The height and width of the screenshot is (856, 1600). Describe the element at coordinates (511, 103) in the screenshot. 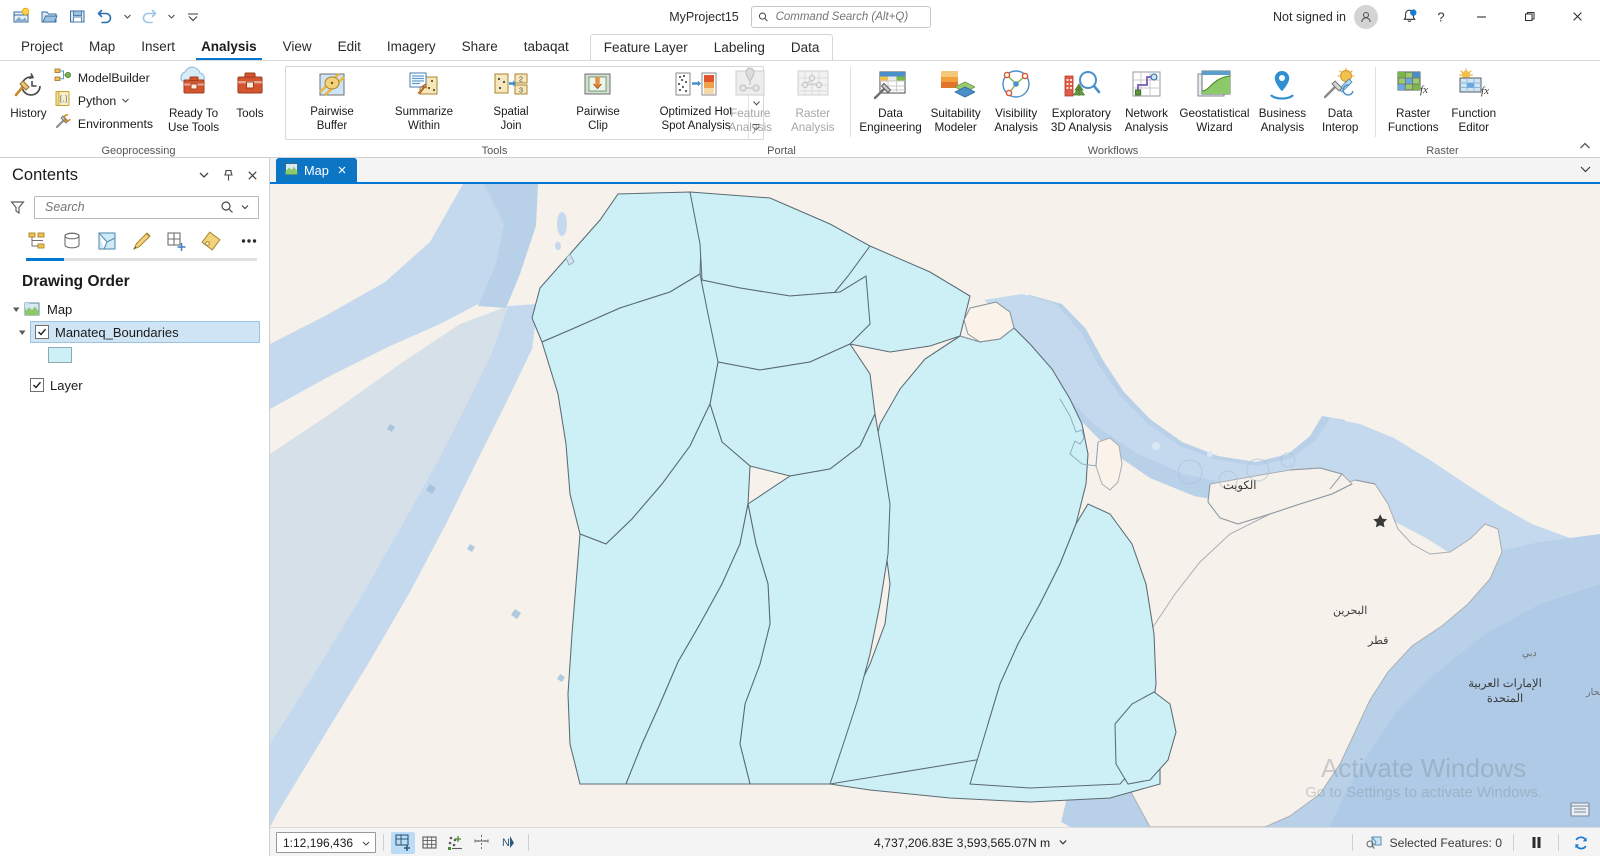

I see `spatial-join-button: 2 3 Spatial Join` at that location.